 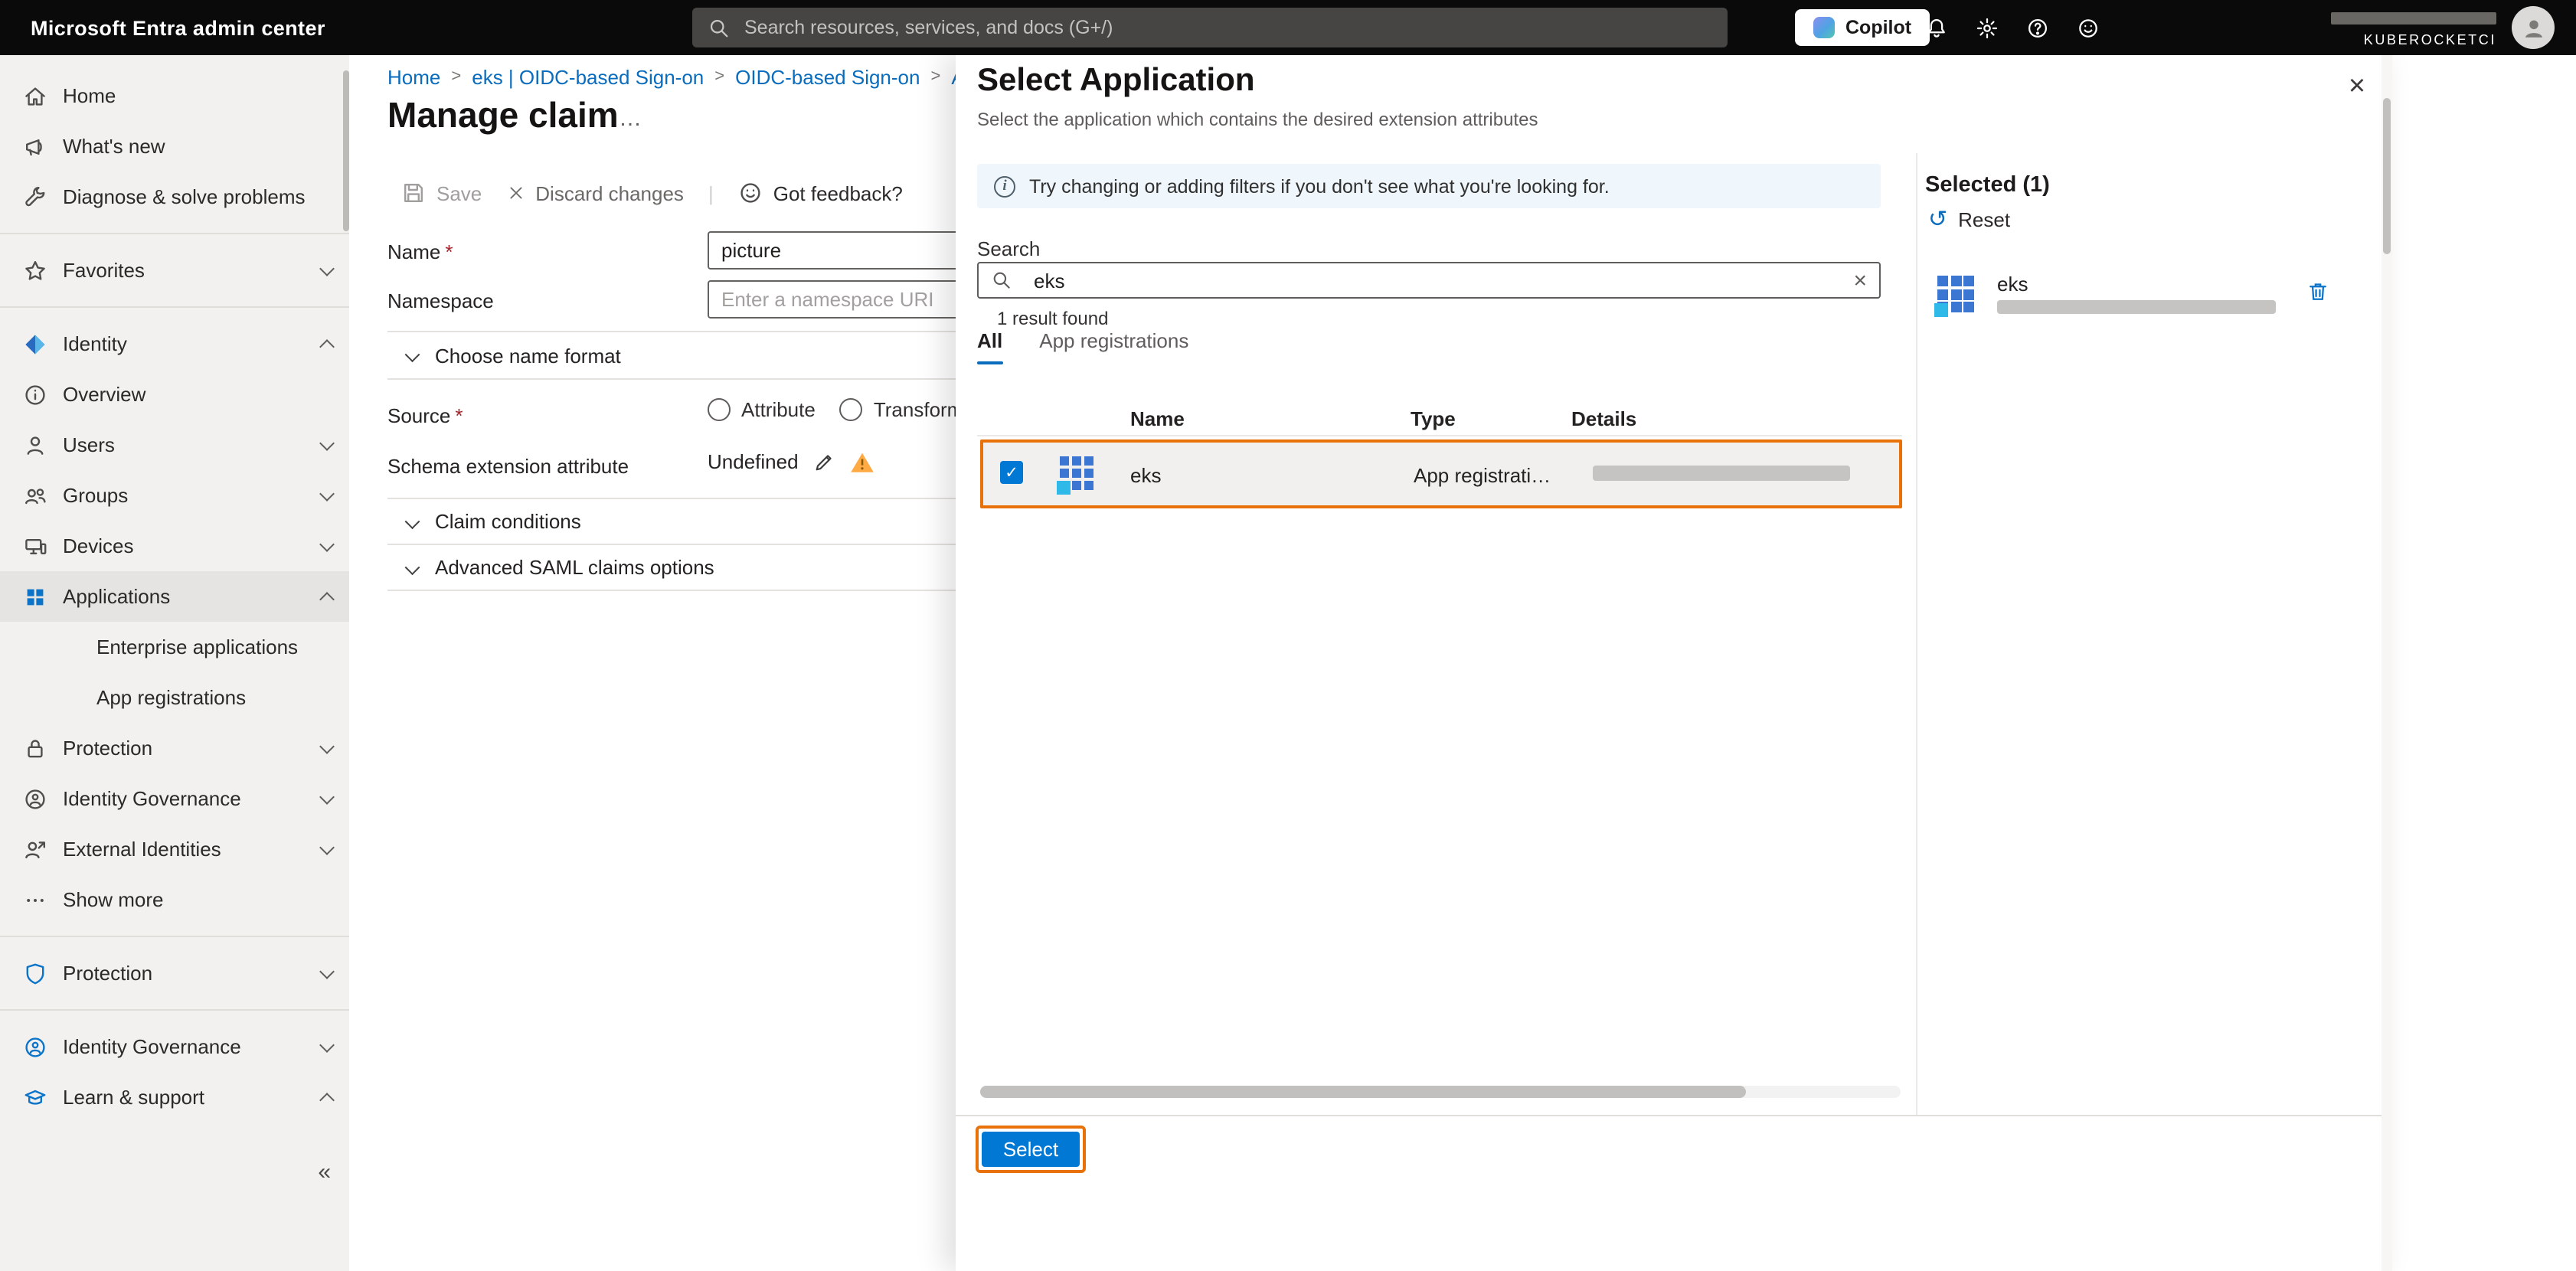 I want to click on star-icon, so click(x=35, y=271).